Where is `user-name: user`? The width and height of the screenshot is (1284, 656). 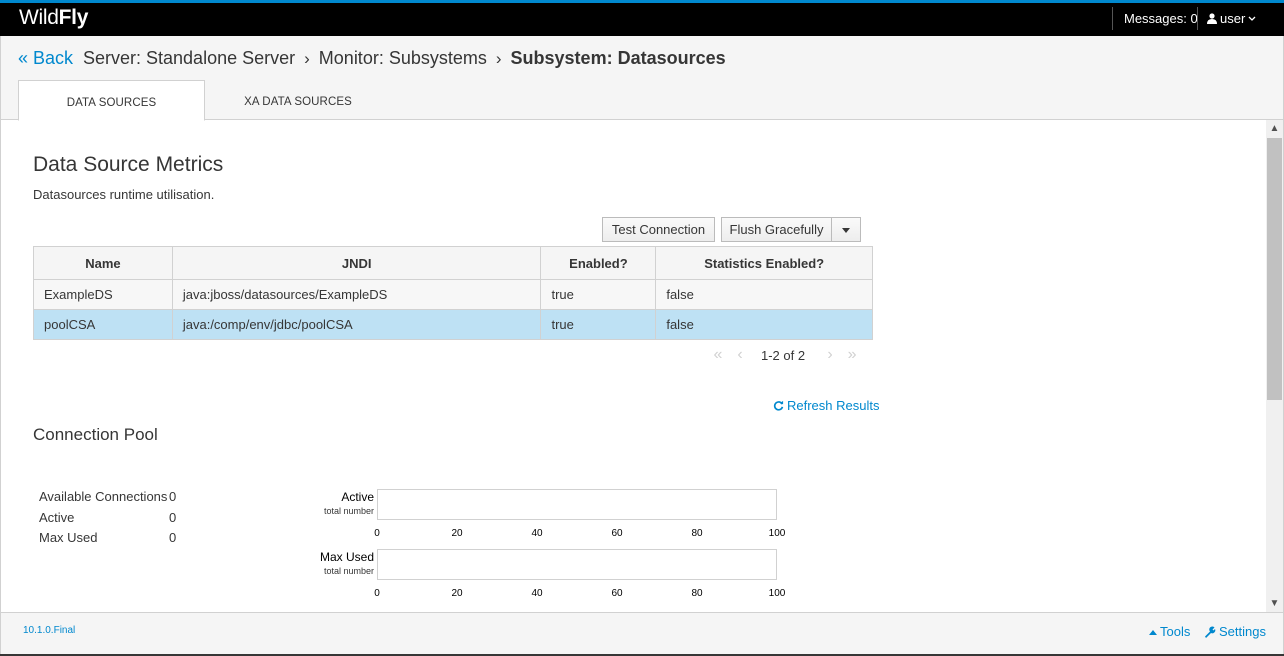
user-name: user is located at coordinates (1233, 18).